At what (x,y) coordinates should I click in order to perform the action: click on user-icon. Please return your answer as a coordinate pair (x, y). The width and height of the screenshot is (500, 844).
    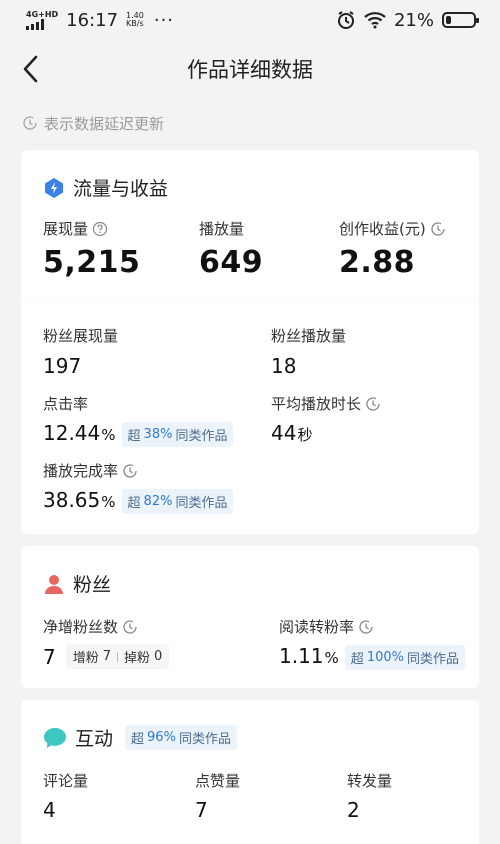
    Looking at the image, I should click on (54, 584).